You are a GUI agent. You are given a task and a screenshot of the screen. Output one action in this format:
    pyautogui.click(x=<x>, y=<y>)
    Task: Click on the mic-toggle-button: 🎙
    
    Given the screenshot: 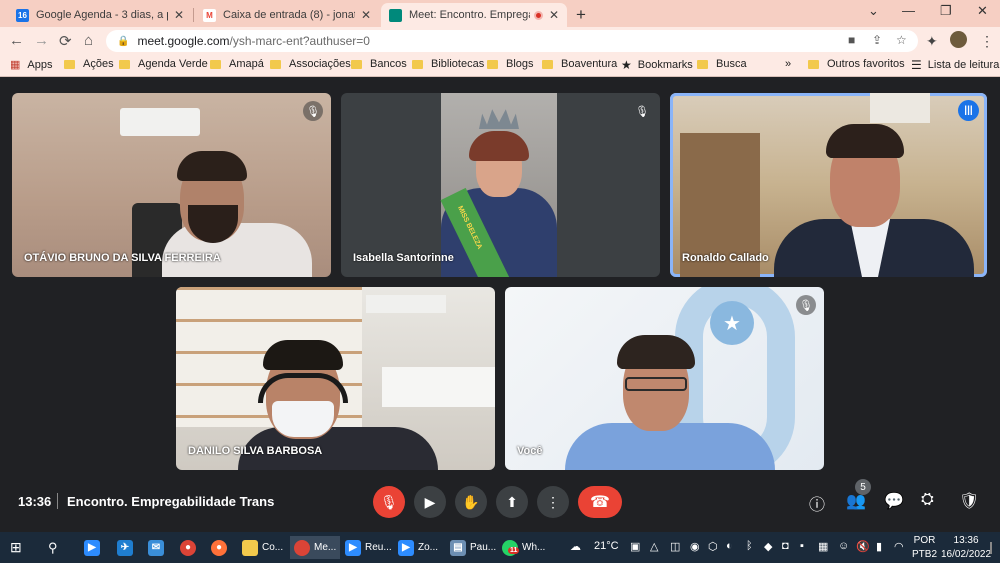 What is the action you would take?
    pyautogui.click(x=389, y=502)
    